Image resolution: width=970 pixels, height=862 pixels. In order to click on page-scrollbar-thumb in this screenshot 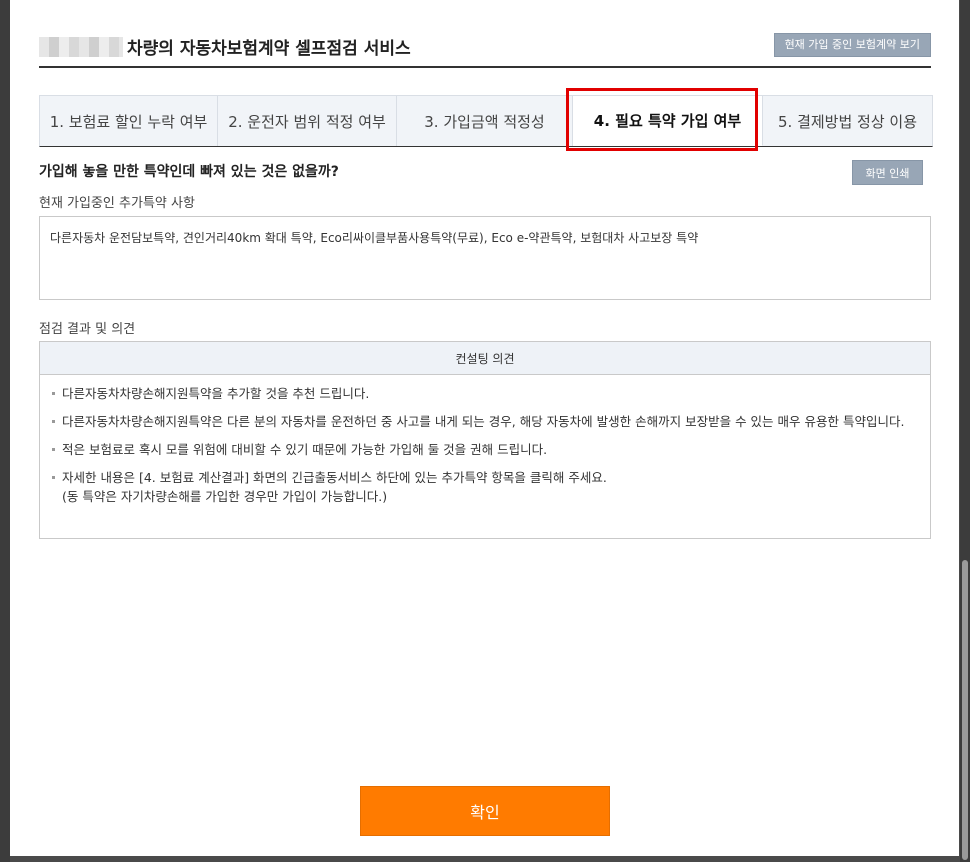, I will do `click(965, 710)`.